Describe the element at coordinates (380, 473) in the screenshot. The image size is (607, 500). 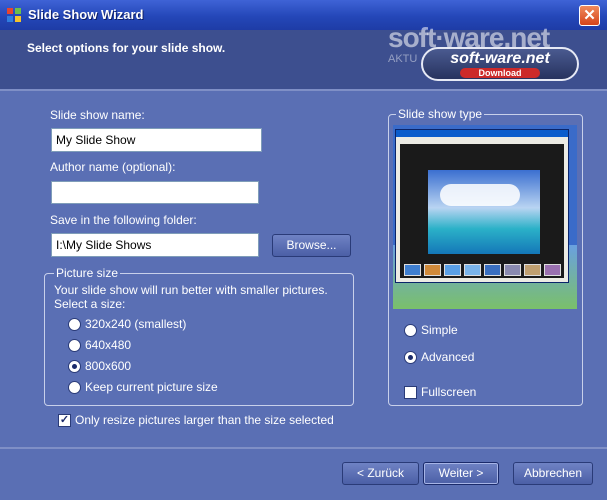
I see `back-button: < Zurück` at that location.